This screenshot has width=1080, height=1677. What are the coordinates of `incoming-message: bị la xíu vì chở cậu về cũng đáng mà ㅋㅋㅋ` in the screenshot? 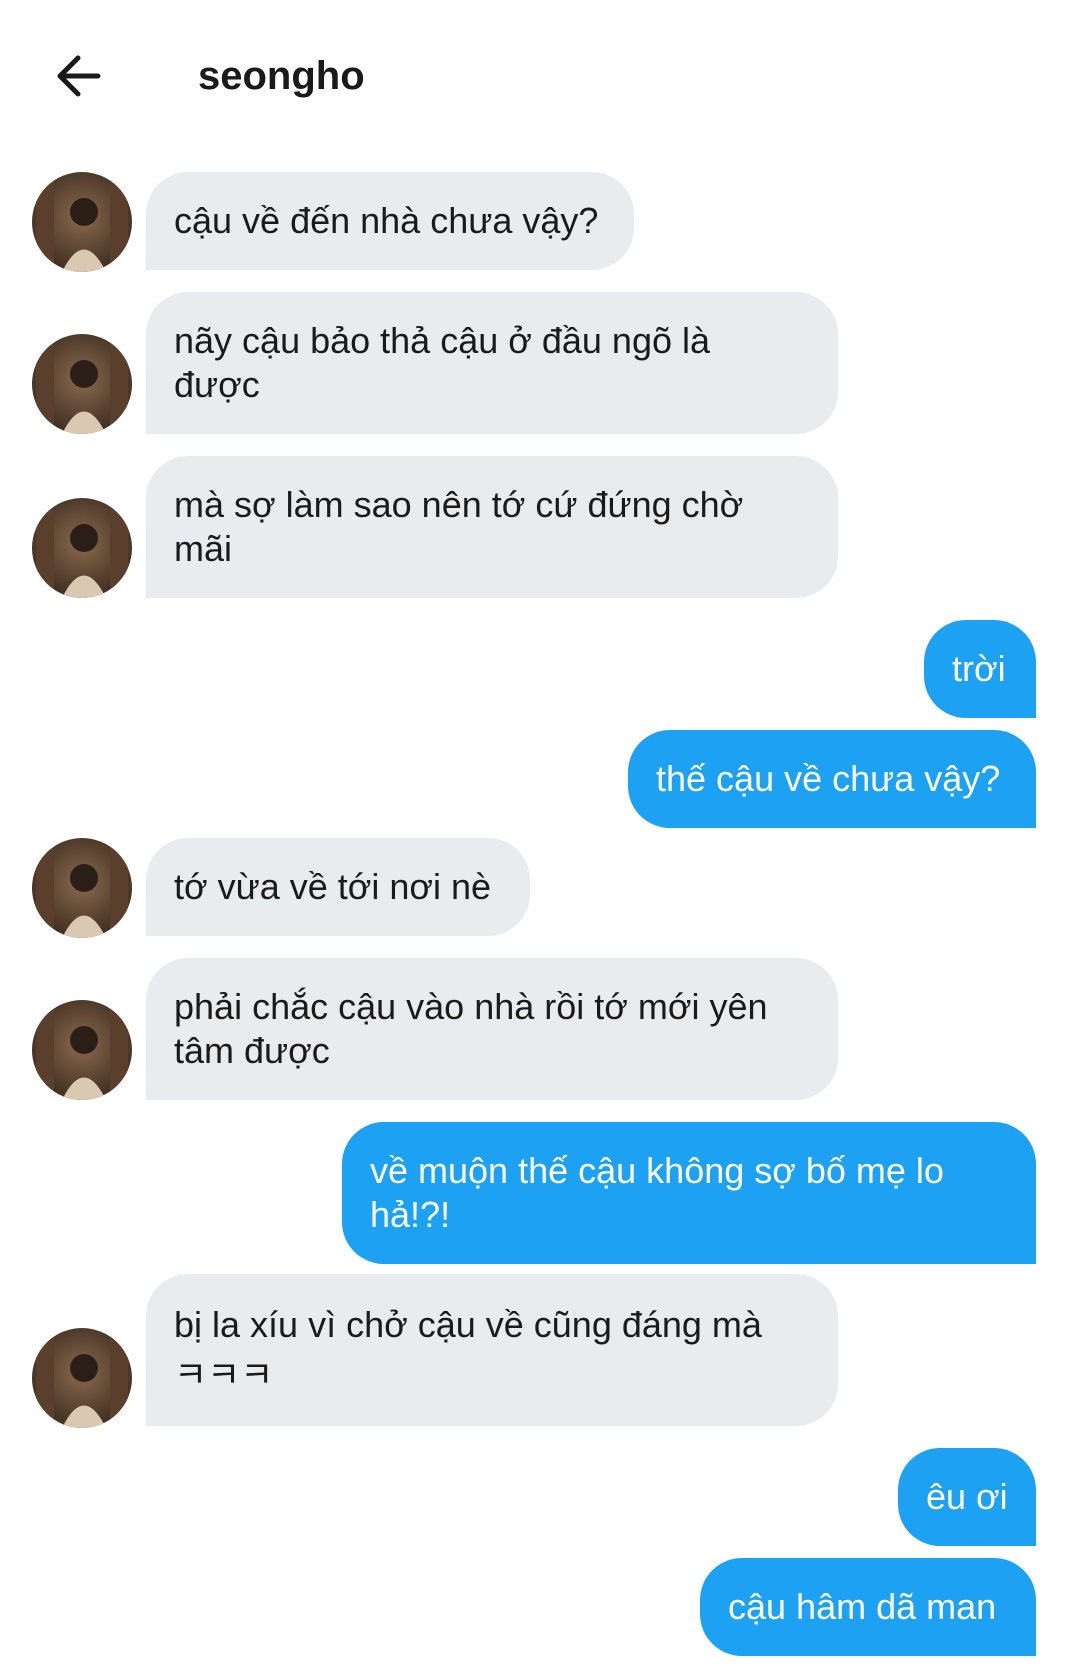 It's located at (492, 1350).